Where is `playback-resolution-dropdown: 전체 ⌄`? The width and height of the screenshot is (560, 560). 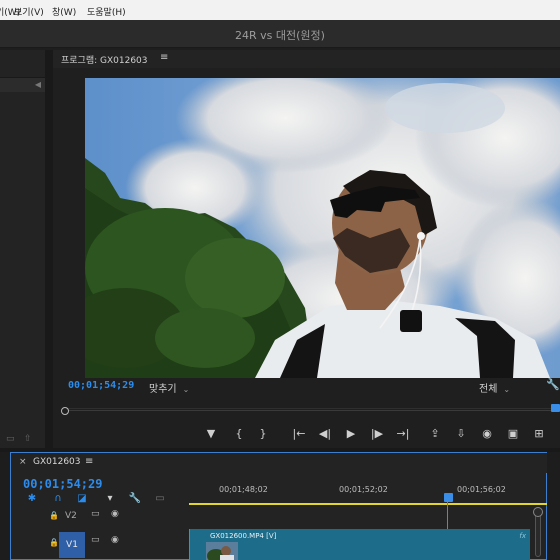
playback-resolution-dropdown: 전체 ⌄ is located at coordinates (494, 387).